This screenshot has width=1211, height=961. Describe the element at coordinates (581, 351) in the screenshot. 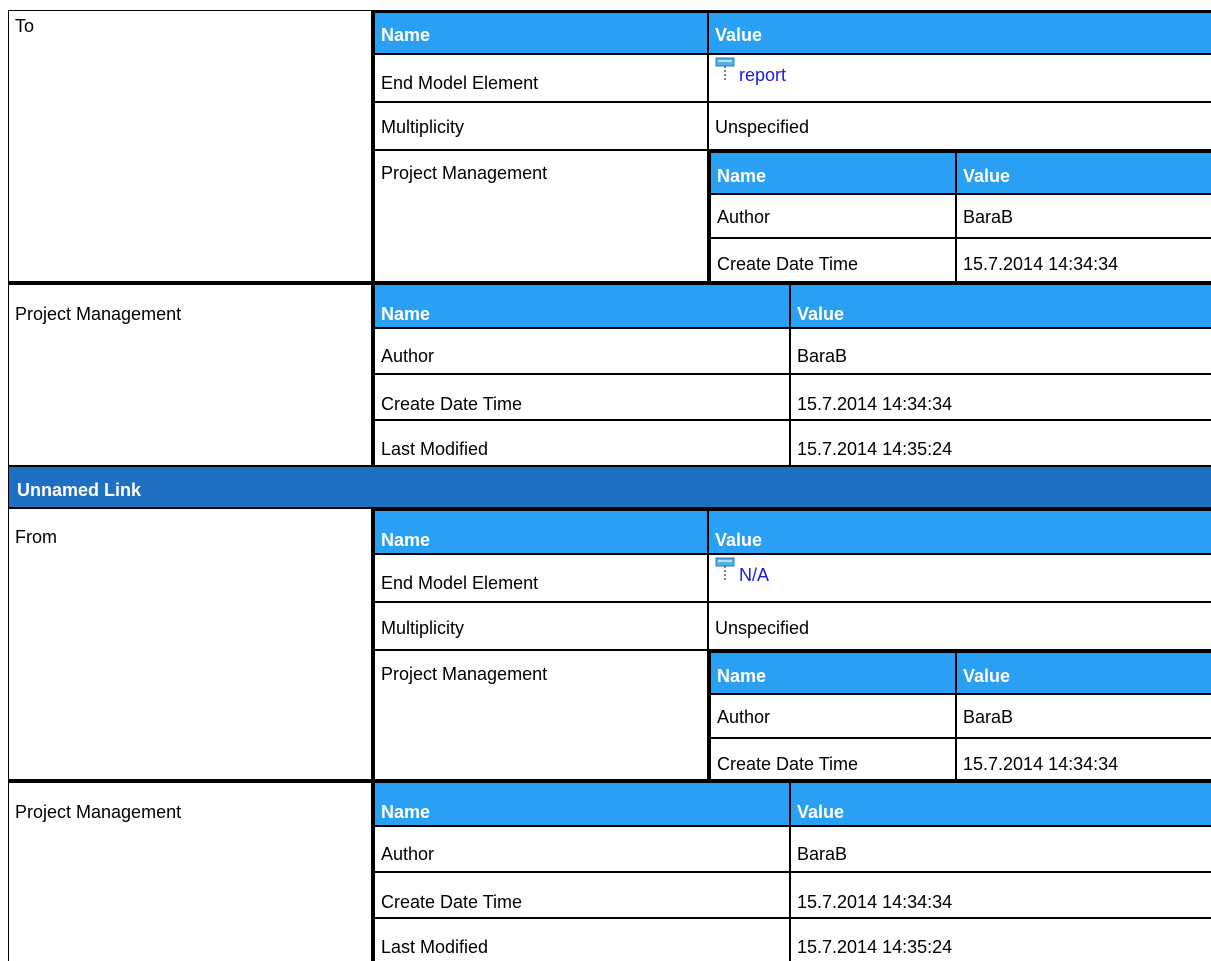

I see `pm1-author-label: Author` at that location.